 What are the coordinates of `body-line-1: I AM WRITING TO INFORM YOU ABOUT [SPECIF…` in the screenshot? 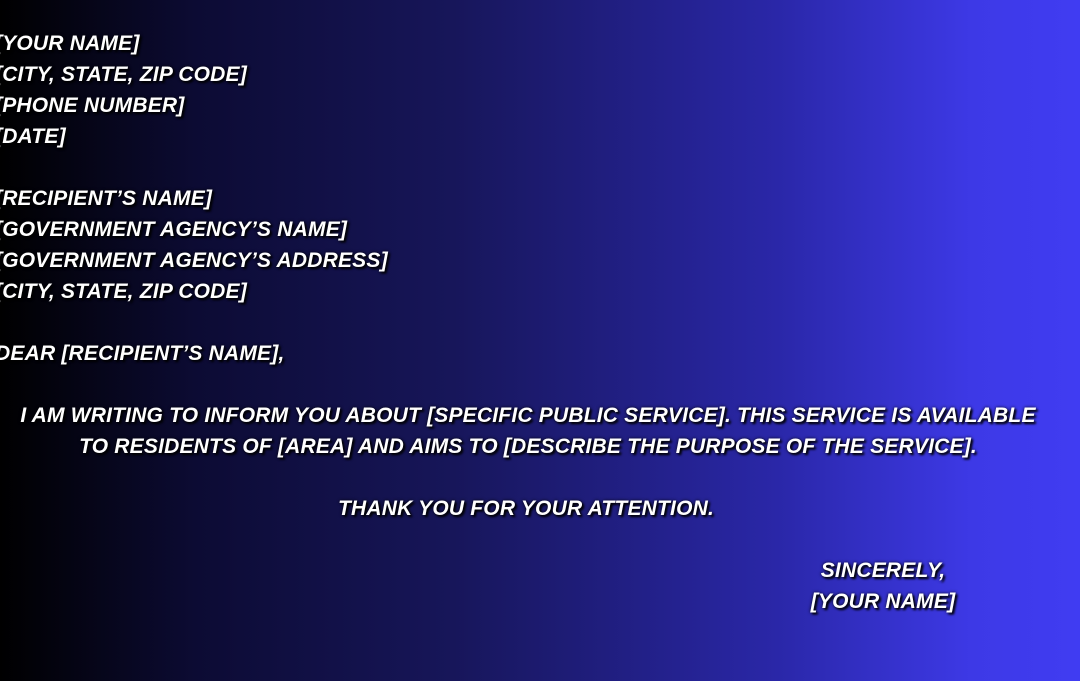 It's located at (528, 415).